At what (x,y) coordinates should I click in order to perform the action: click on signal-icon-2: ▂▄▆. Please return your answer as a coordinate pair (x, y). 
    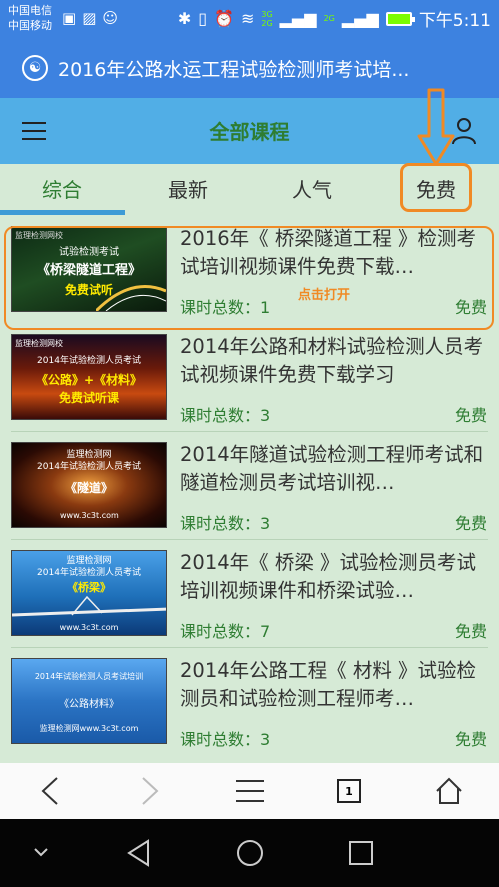
    Looking at the image, I should click on (360, 18).